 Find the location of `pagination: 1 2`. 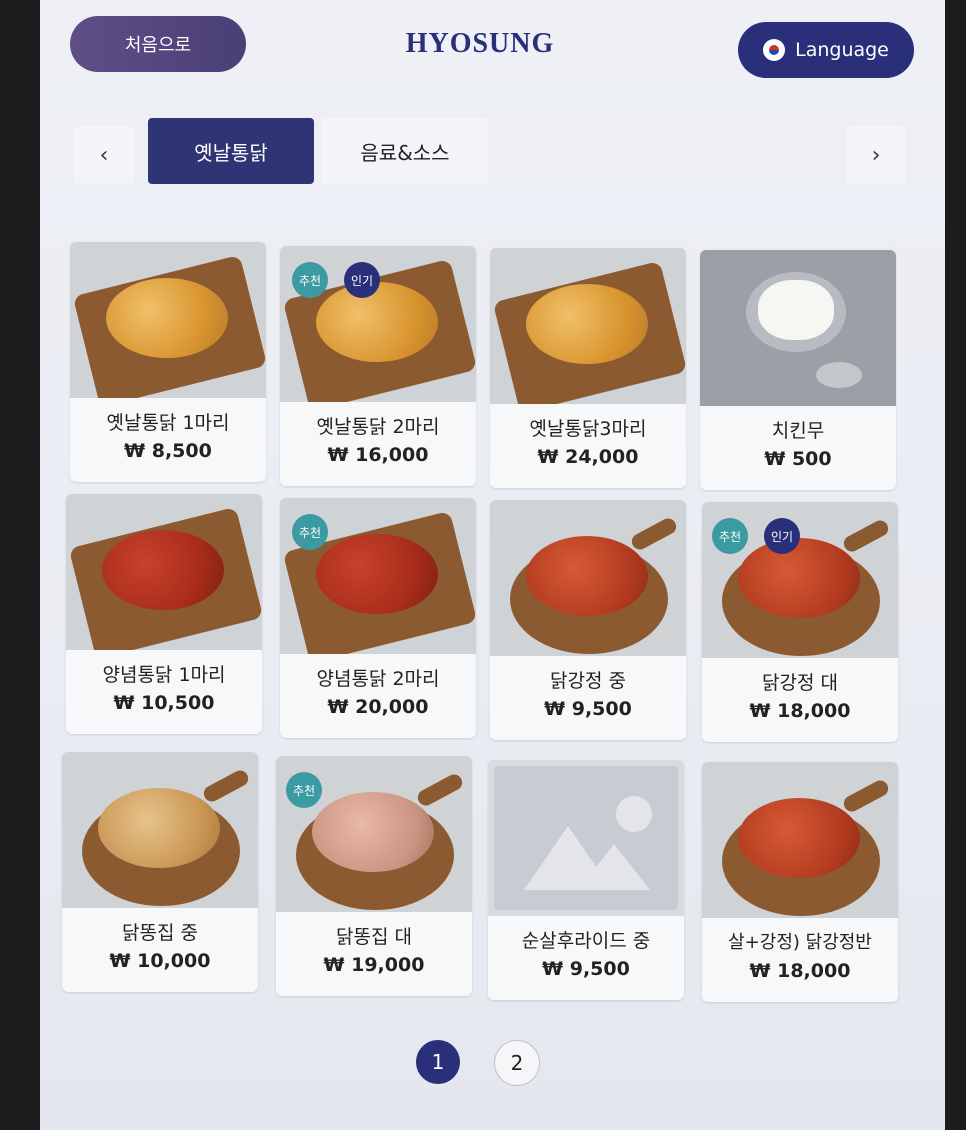

pagination: 1 2 is located at coordinates (481, 1063).